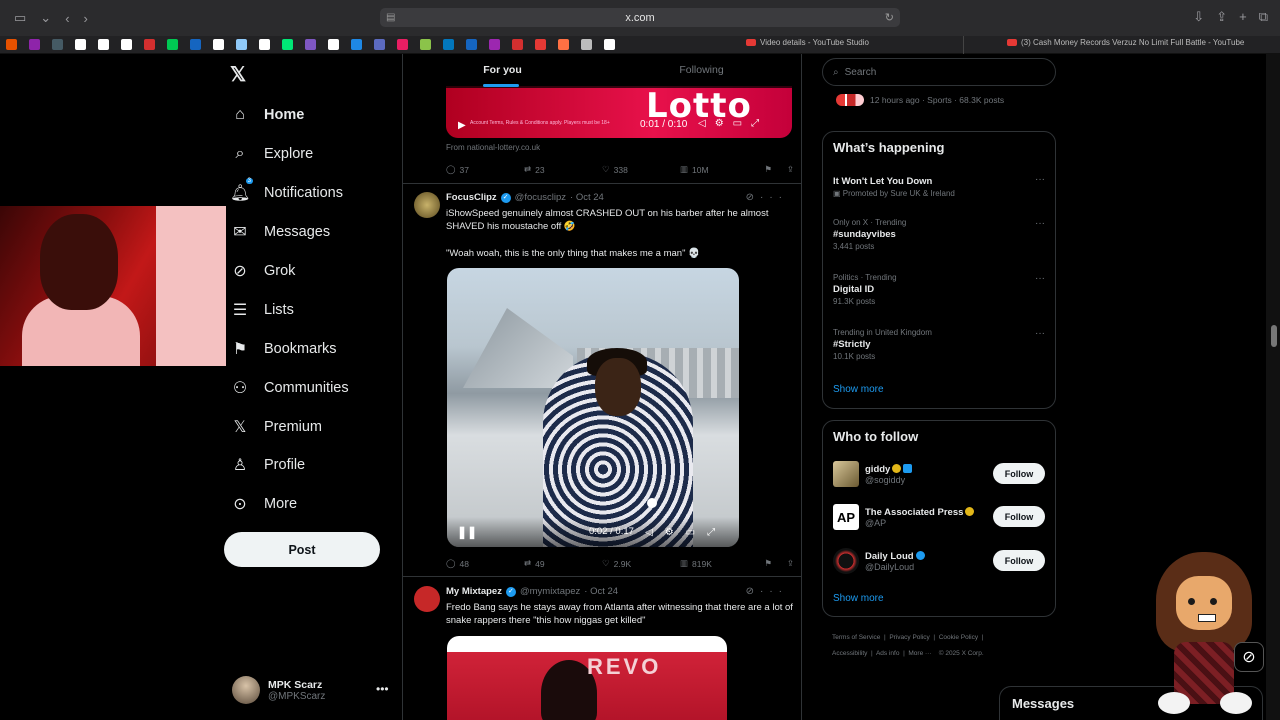 The width and height of the screenshot is (1280, 720). Describe the element at coordinates (485, 169) in the screenshot. I see `reply-button: ◯ 37` at that location.